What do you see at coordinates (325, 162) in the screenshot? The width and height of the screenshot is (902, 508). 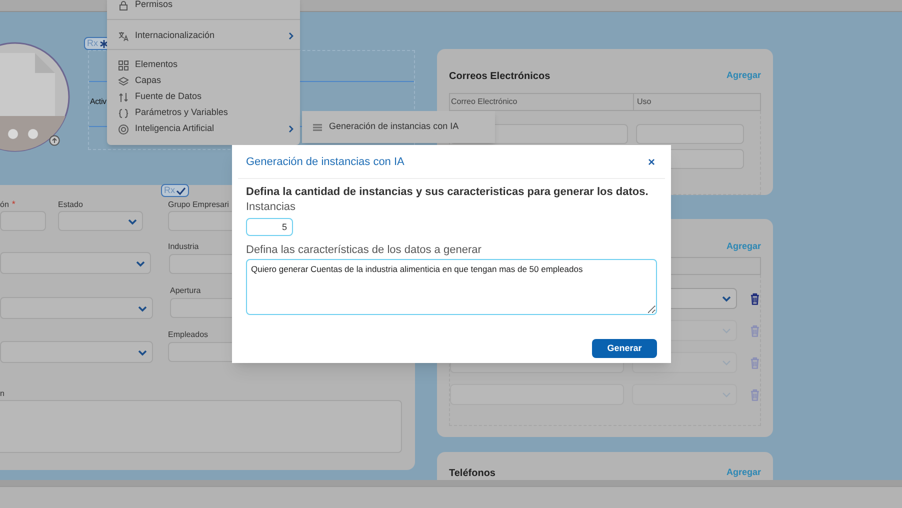 I see `dialog-title: Generación de instancias con IA` at bounding box center [325, 162].